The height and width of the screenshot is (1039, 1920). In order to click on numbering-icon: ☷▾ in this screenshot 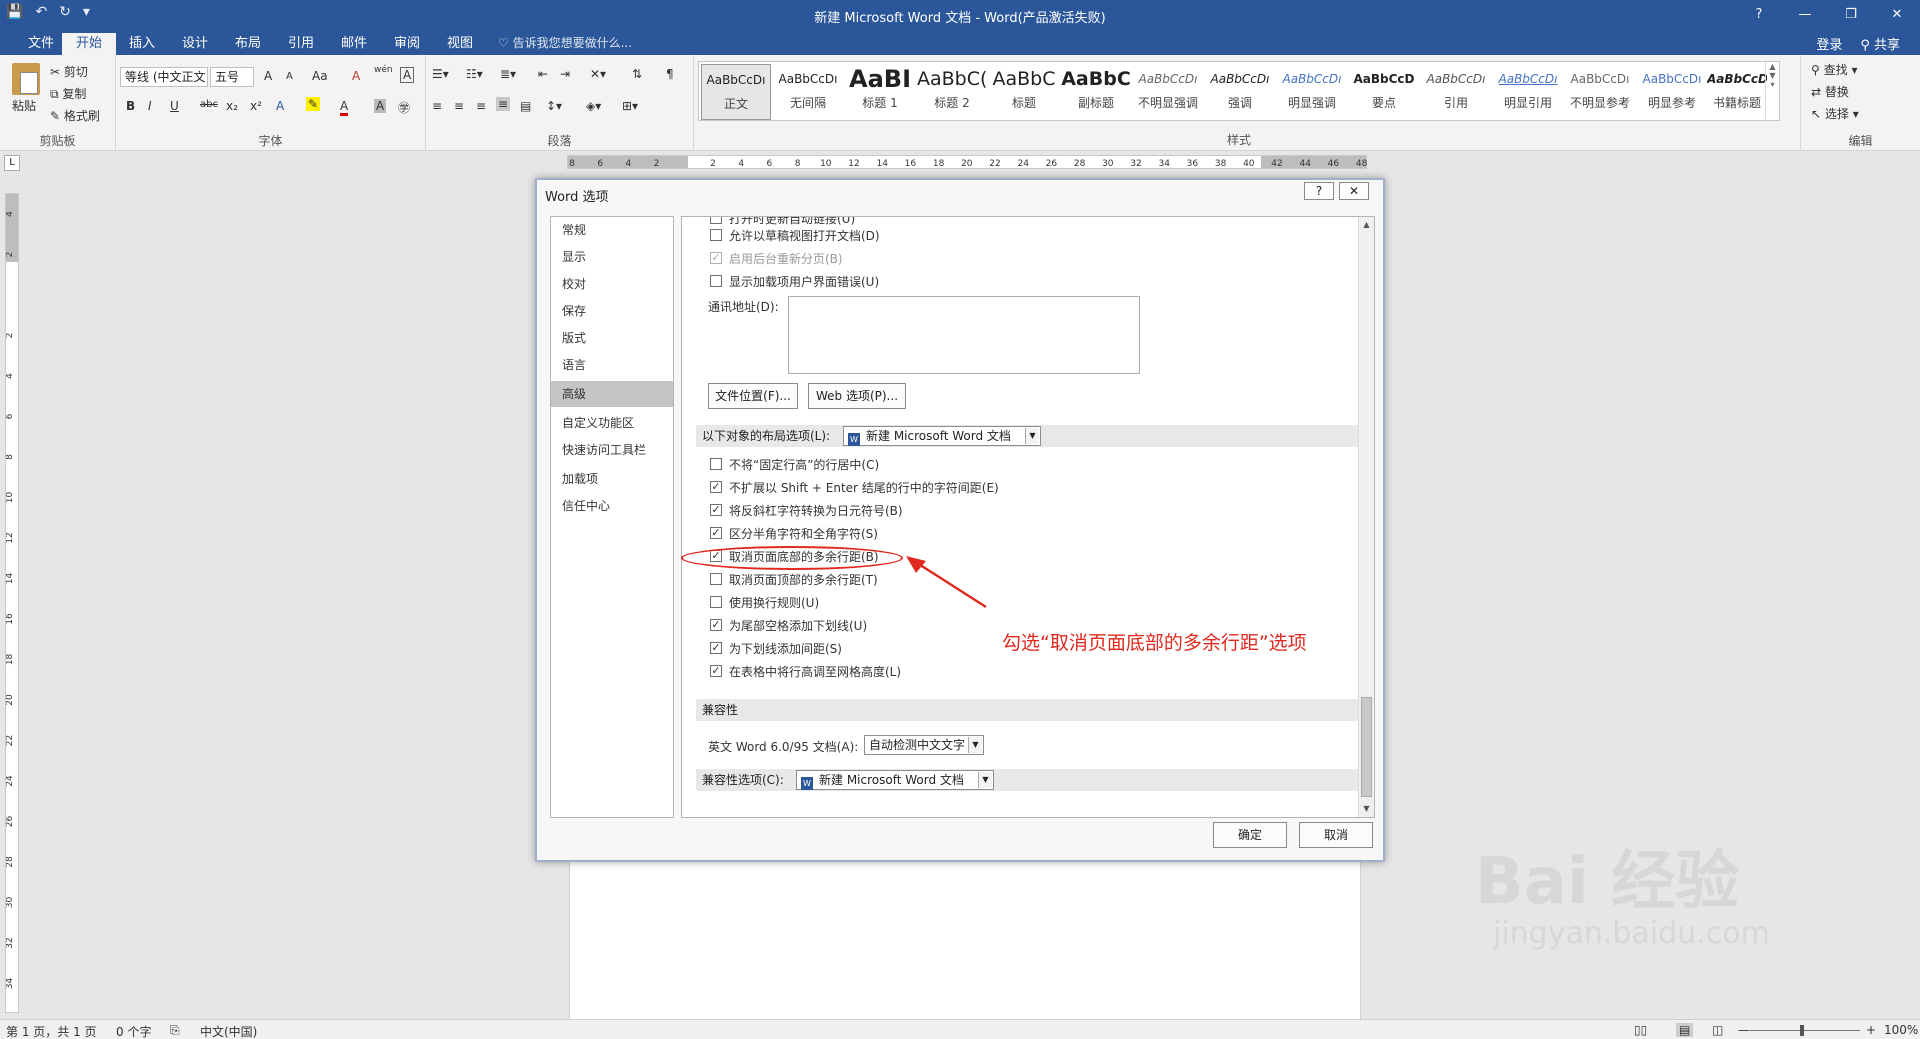, I will do `click(474, 74)`.